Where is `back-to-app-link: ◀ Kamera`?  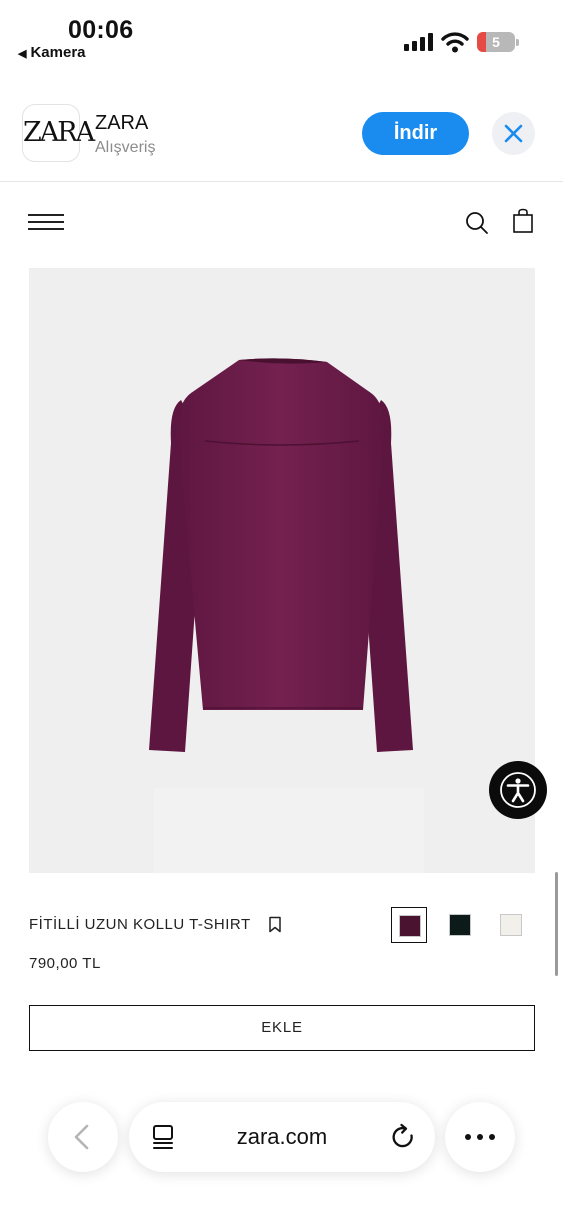
back-to-app-link: ◀ Kamera is located at coordinates (52, 52).